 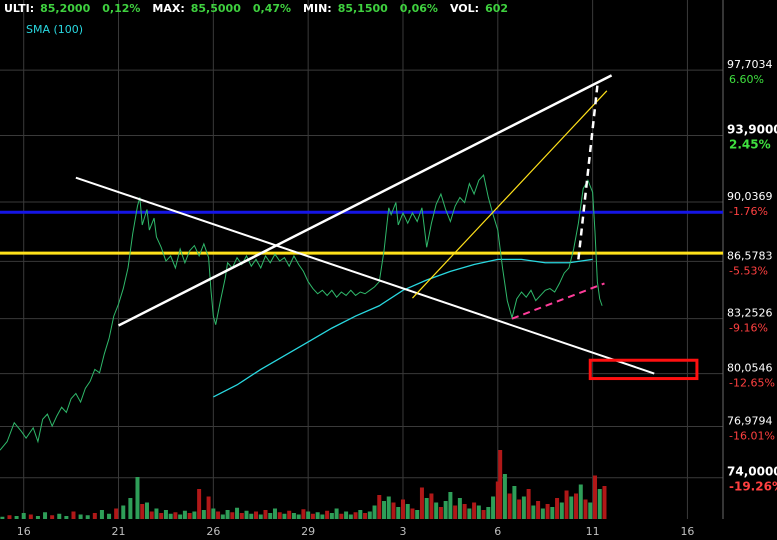 What do you see at coordinates (750, 255) in the screenshot?
I see `y-price-label: 86,5783` at bounding box center [750, 255].